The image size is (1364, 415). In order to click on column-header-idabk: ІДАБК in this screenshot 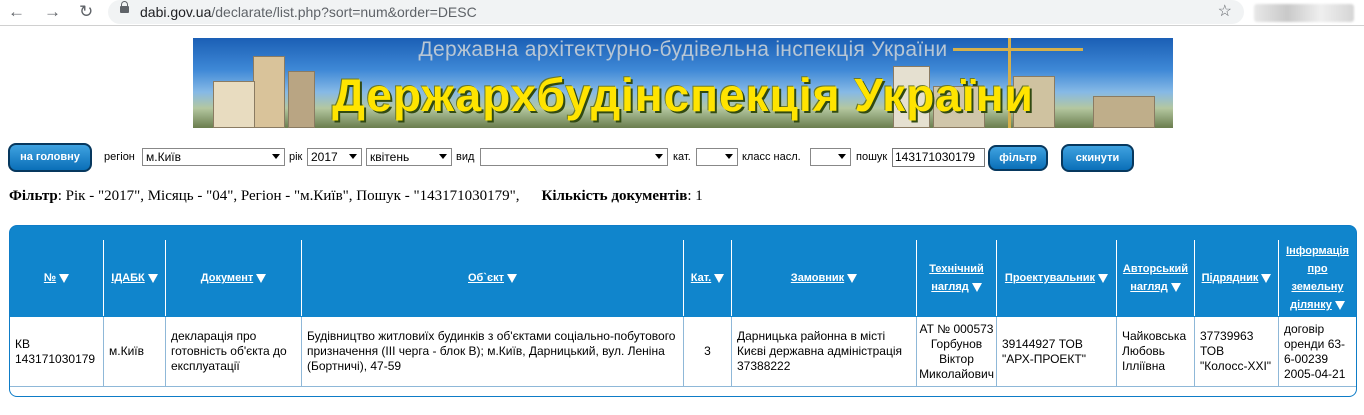, I will do `click(135, 278)`.